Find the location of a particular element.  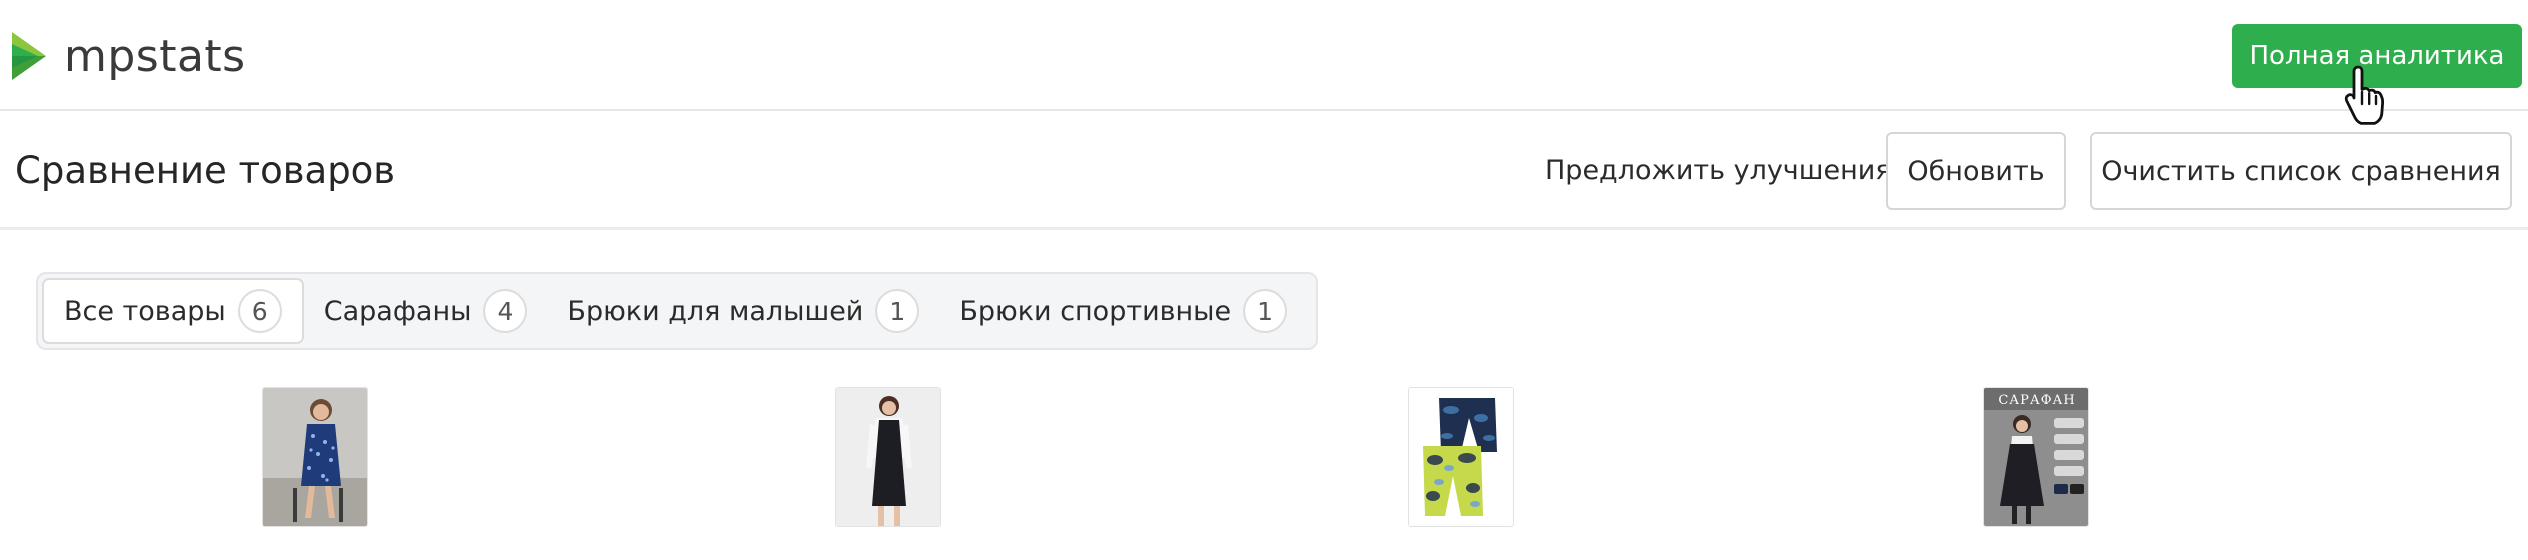

tab-sarafans: Сарафаны 4 is located at coordinates (426, 311).